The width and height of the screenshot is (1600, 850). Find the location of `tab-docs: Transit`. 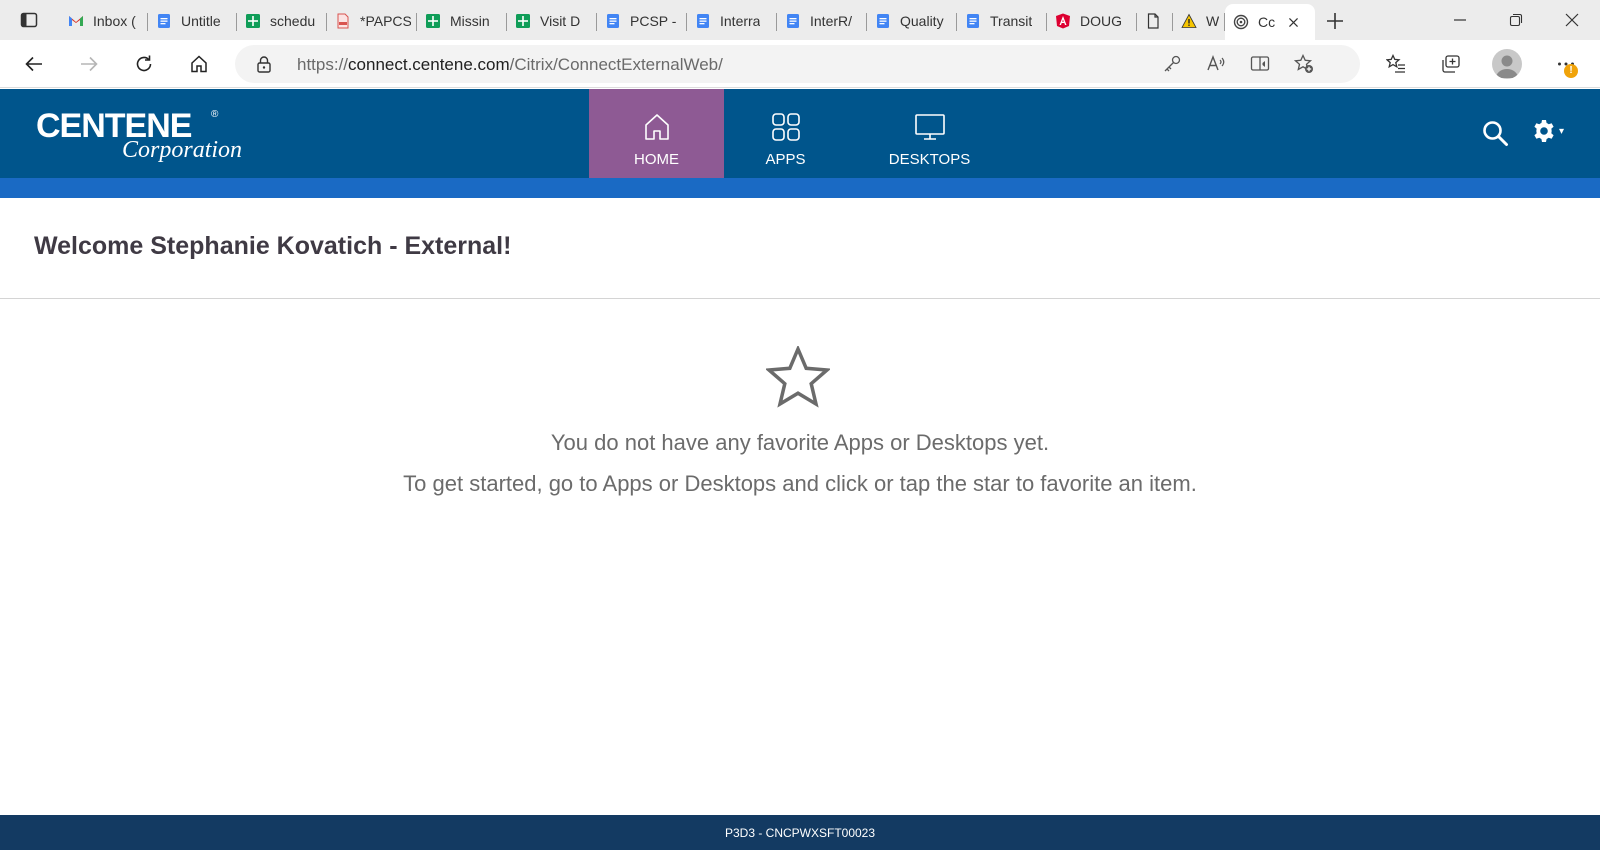

tab-docs: Transit is located at coordinates (1002, 21).